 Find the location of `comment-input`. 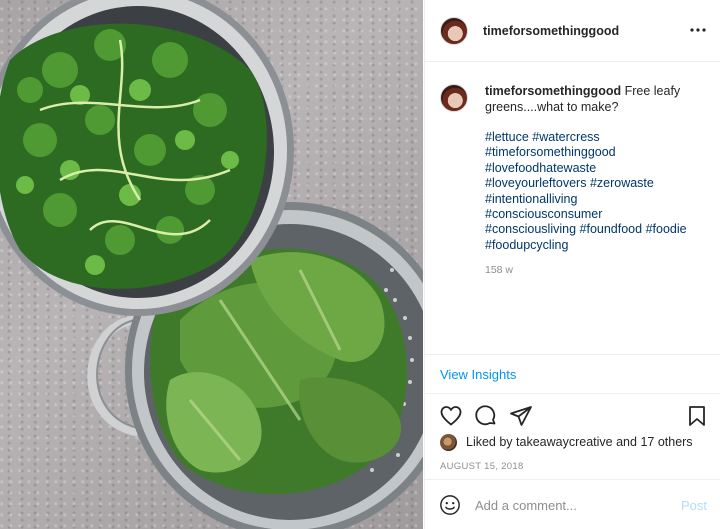

comment-input is located at coordinates (570, 505).